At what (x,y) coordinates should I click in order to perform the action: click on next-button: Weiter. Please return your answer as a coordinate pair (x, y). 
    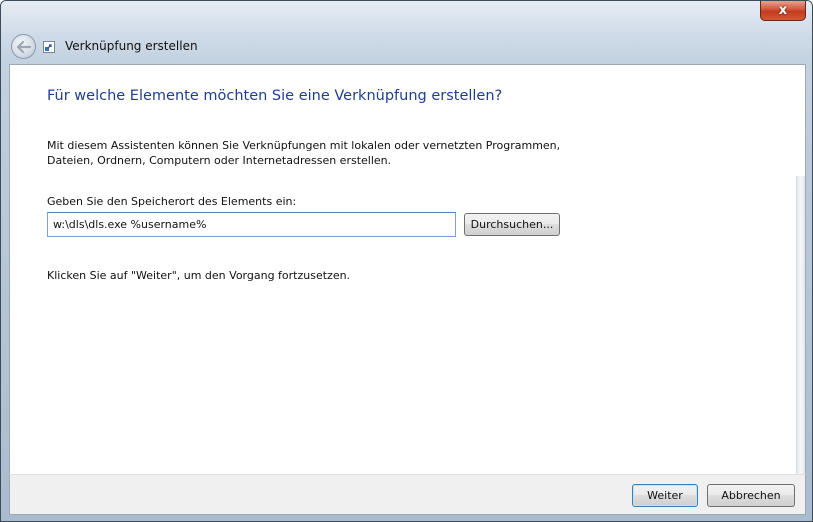
    Looking at the image, I should click on (665, 495).